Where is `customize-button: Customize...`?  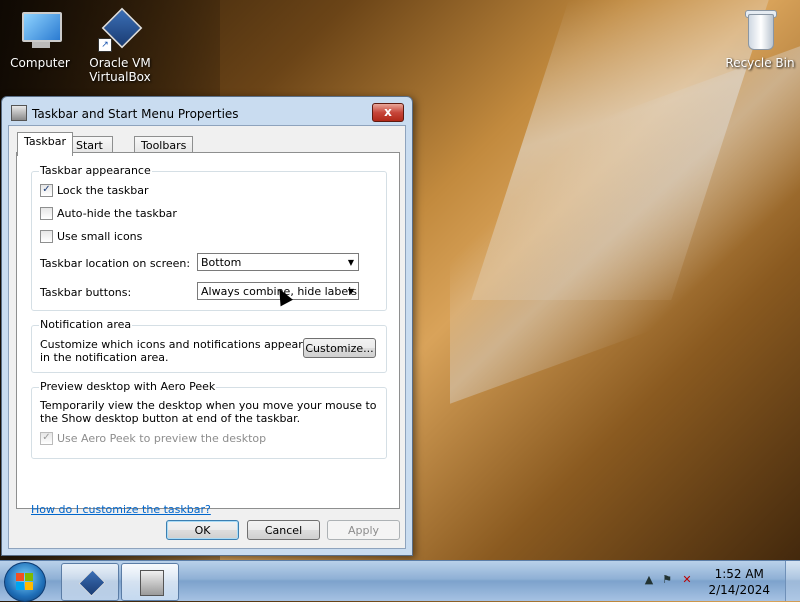
customize-button: Customize... is located at coordinates (339, 348).